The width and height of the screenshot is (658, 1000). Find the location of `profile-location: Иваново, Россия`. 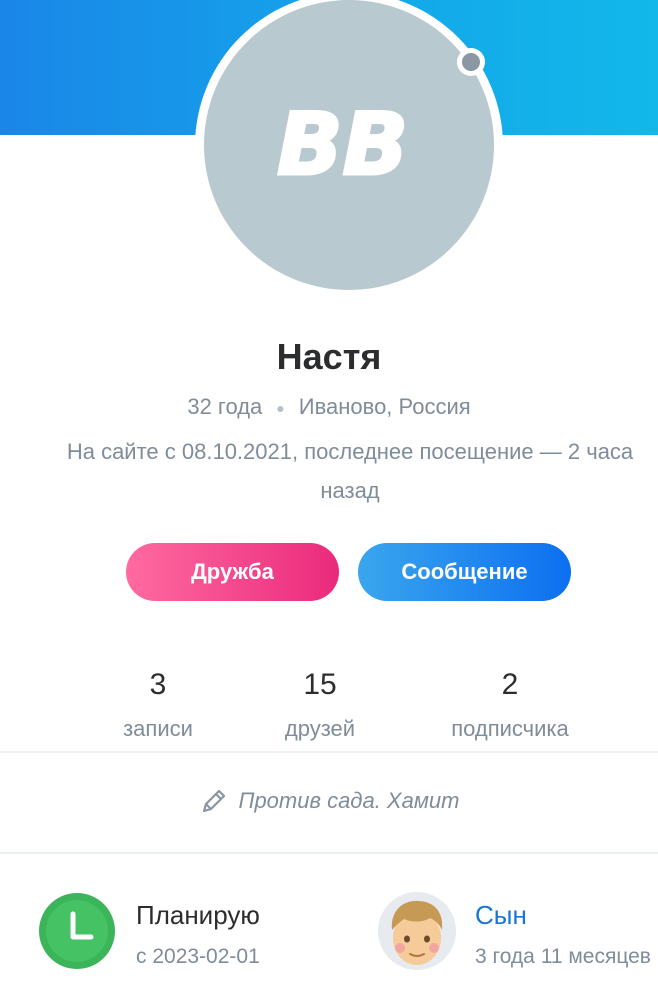

profile-location: Иваново, Россия is located at coordinates (384, 406).